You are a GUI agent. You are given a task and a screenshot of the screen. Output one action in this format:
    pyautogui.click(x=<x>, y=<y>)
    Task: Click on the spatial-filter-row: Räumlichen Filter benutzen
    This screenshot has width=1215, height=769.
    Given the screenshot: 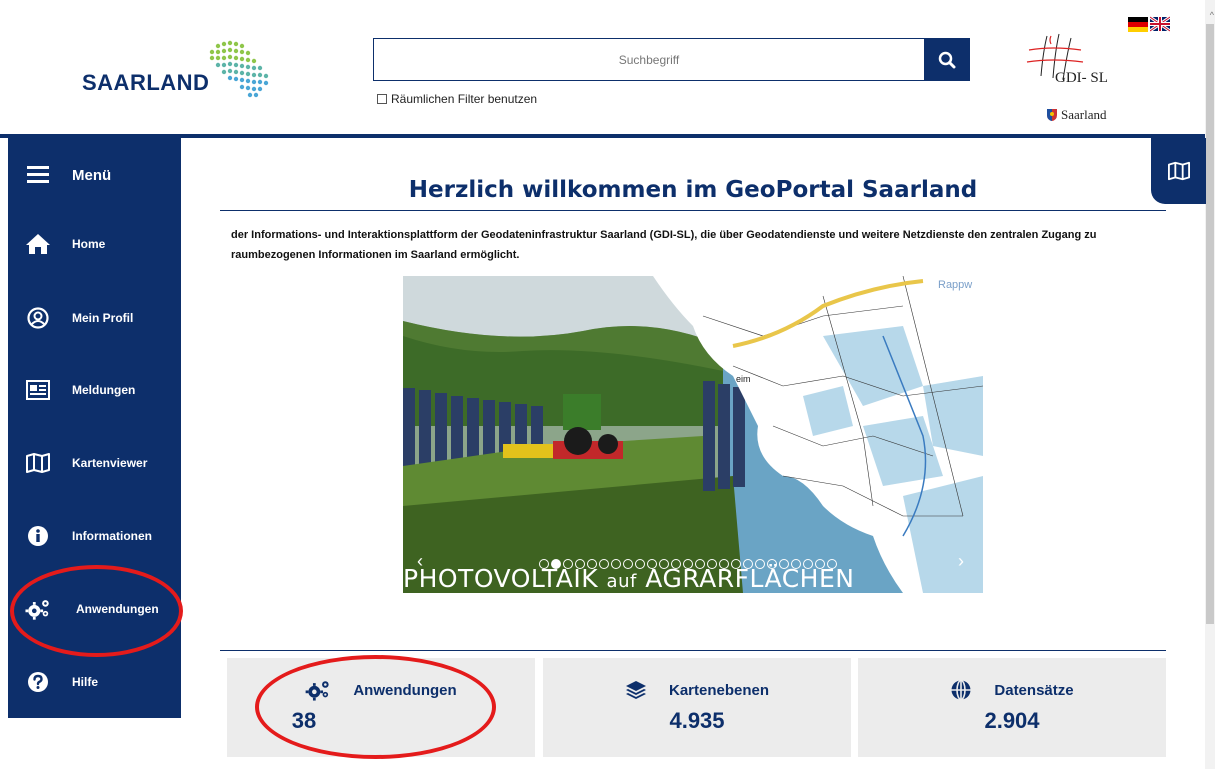 What is the action you would take?
    pyautogui.click(x=457, y=99)
    